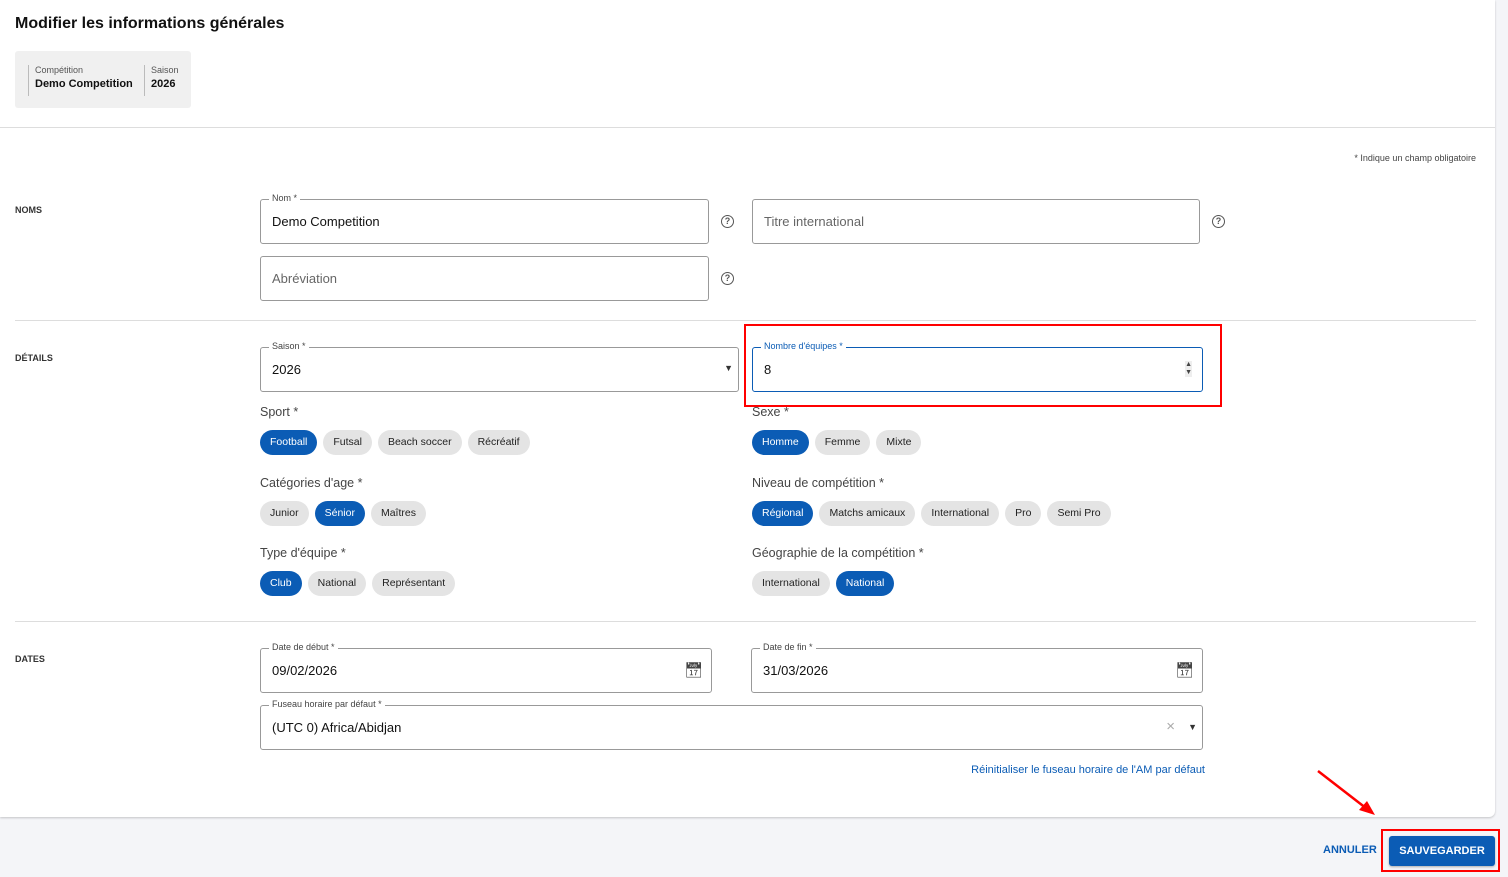  I want to click on fin-value: 31/03/2026, so click(796, 670).